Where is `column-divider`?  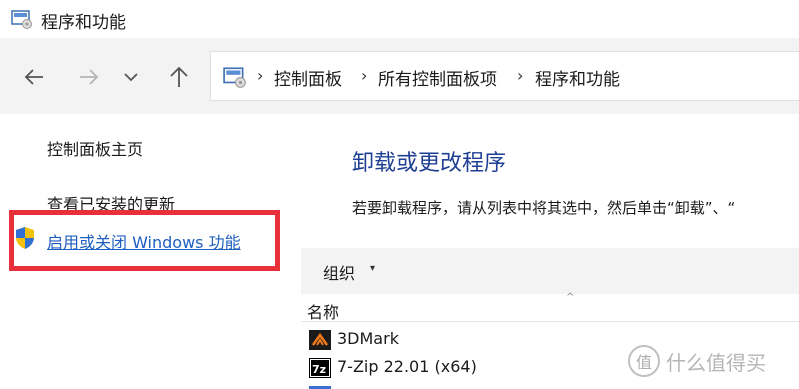 column-divider is located at coordinates (550, 321).